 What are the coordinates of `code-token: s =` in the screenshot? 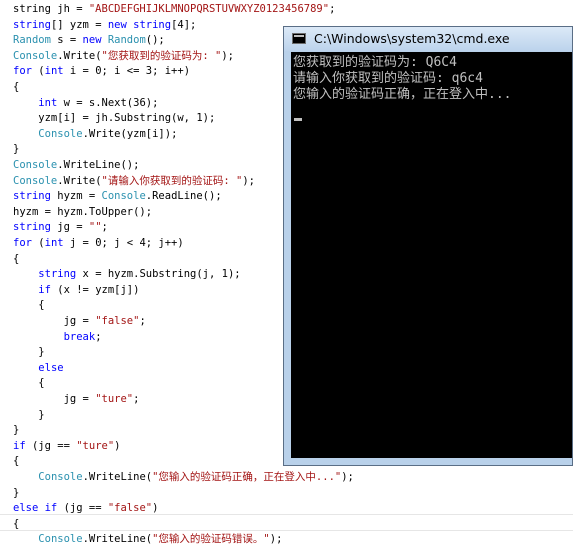 It's located at (66, 40).